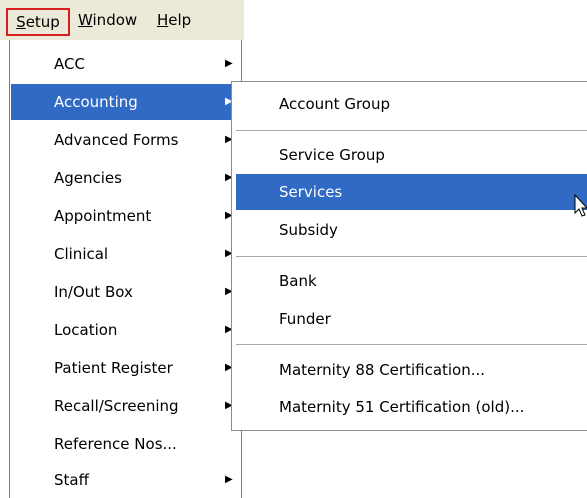  What do you see at coordinates (163, 20) in the screenshot?
I see `menu-help-mnemonic: H` at bounding box center [163, 20].